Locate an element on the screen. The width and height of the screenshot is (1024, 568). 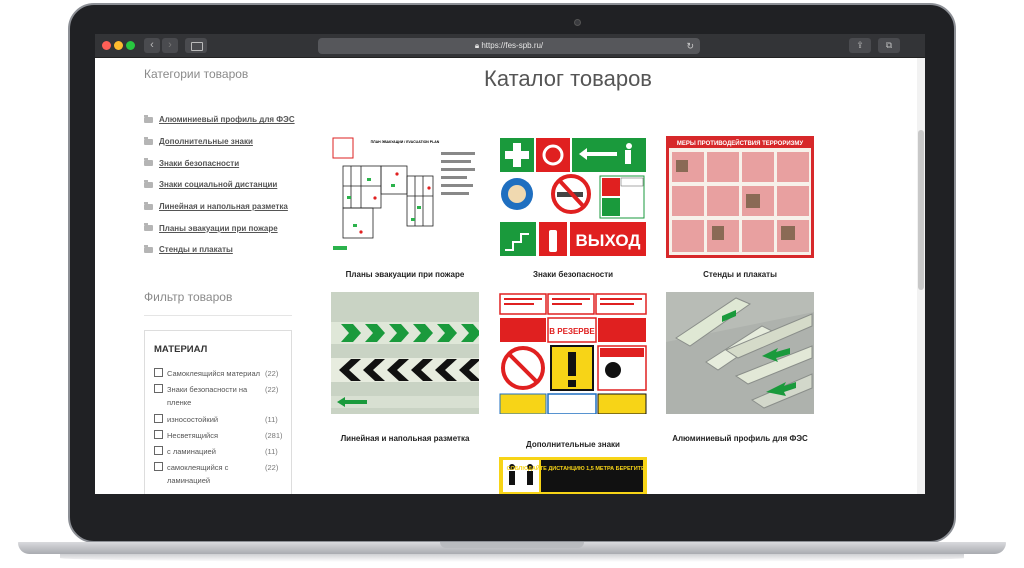
category-link: Планы эвакуации при пожаре is located at coordinates (218, 228).